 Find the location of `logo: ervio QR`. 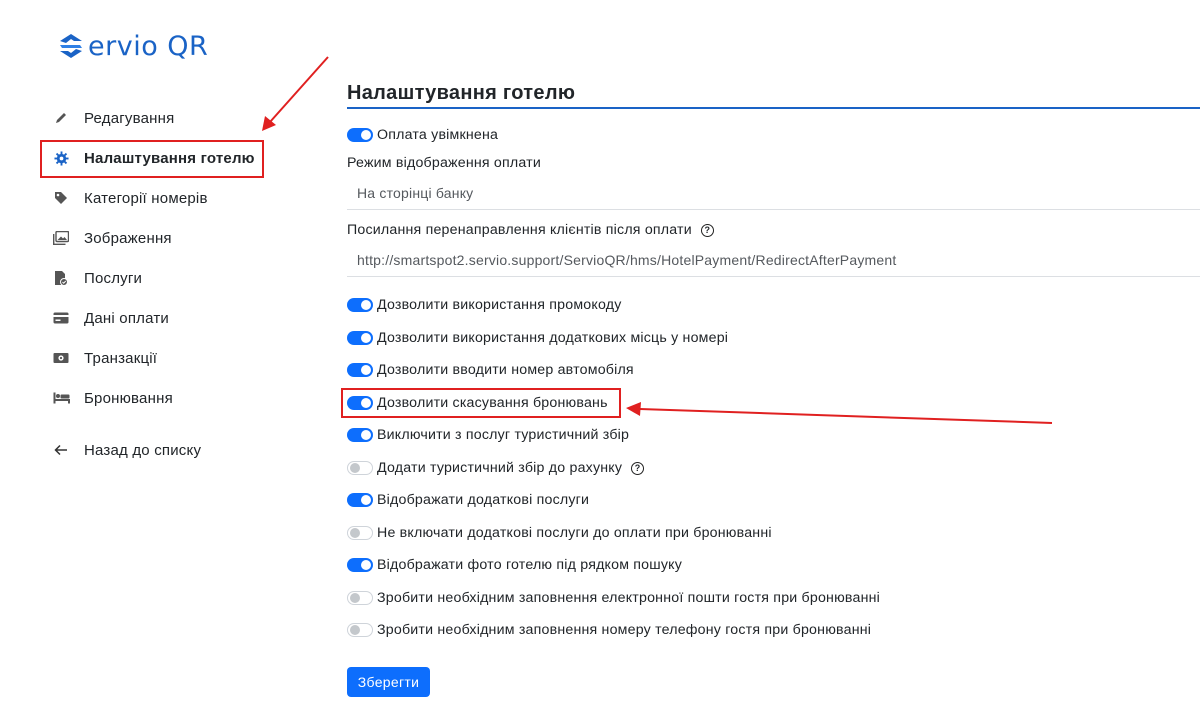

logo: ervio QR is located at coordinates (132, 46).